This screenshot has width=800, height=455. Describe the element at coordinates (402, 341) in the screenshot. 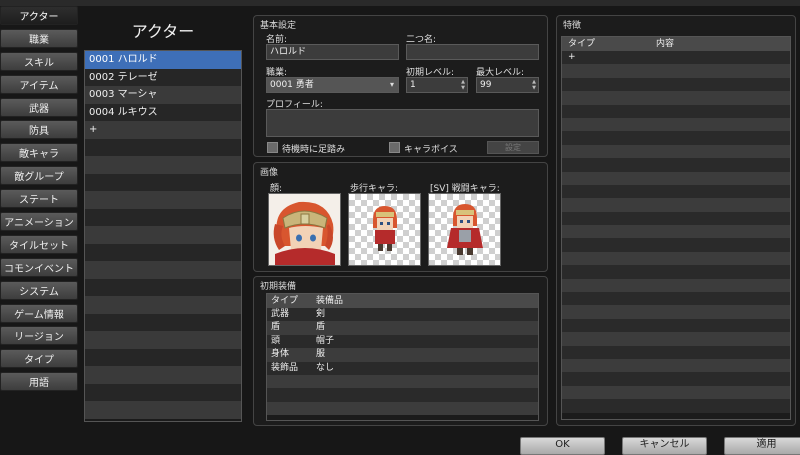

I see `table-row: 頭 帽子` at that location.